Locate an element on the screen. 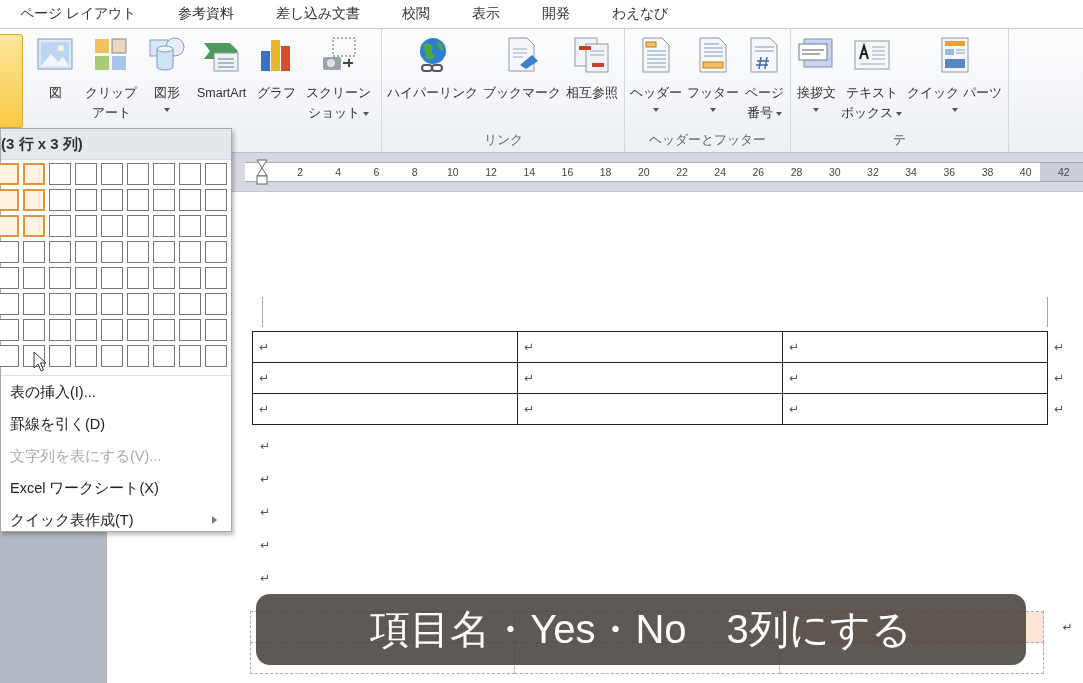  ribbon-button: フッター is located at coordinates (713, 82).